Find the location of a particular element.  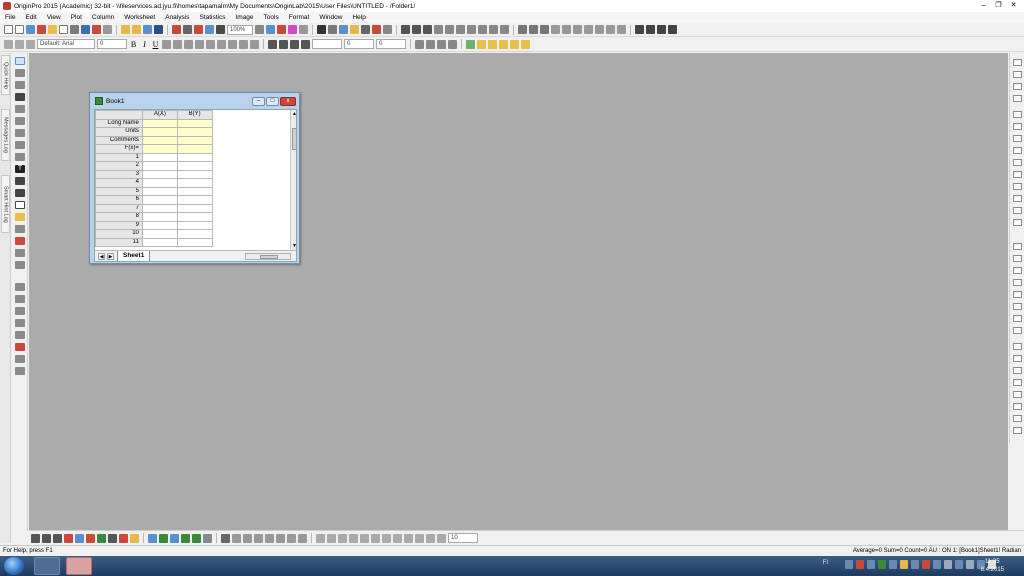

bar-plot-icon is located at coordinates (79, 538).